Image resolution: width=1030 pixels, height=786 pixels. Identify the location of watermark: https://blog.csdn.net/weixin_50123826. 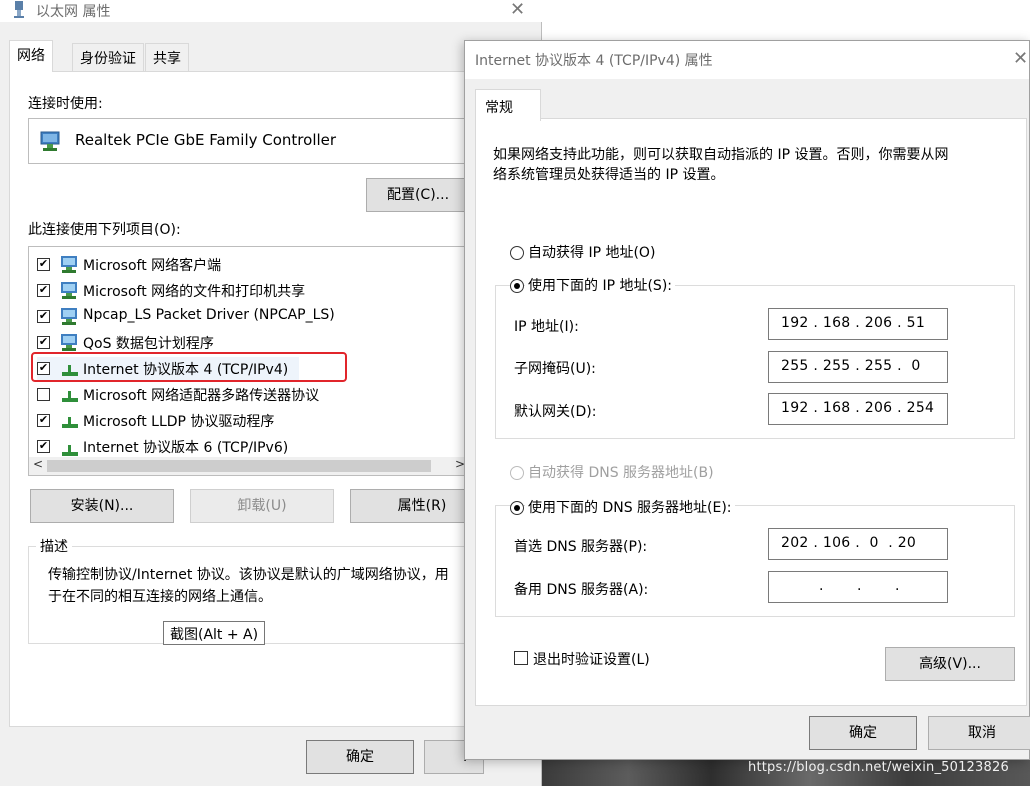
(878, 767).